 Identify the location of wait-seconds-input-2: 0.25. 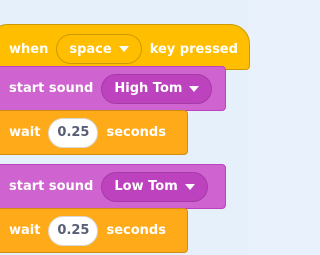
(73, 230).